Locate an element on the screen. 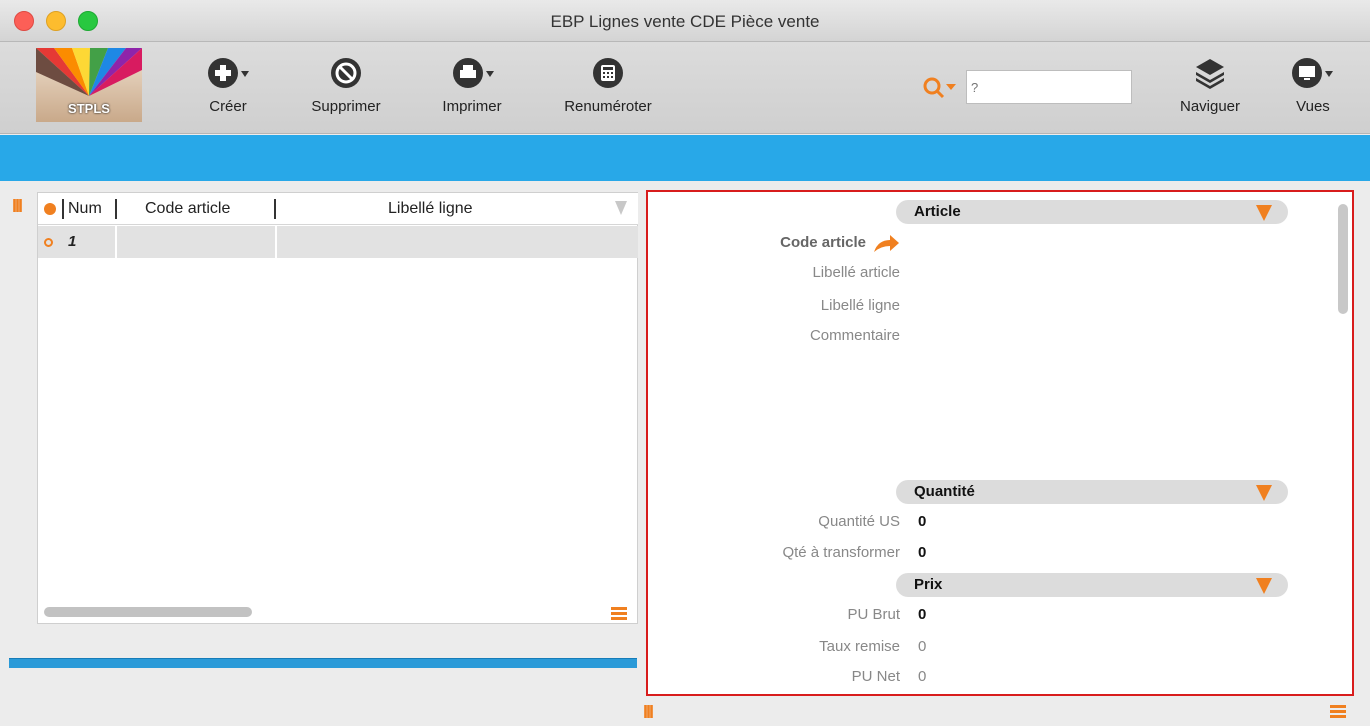  prohibited-icon is located at coordinates (346, 73).